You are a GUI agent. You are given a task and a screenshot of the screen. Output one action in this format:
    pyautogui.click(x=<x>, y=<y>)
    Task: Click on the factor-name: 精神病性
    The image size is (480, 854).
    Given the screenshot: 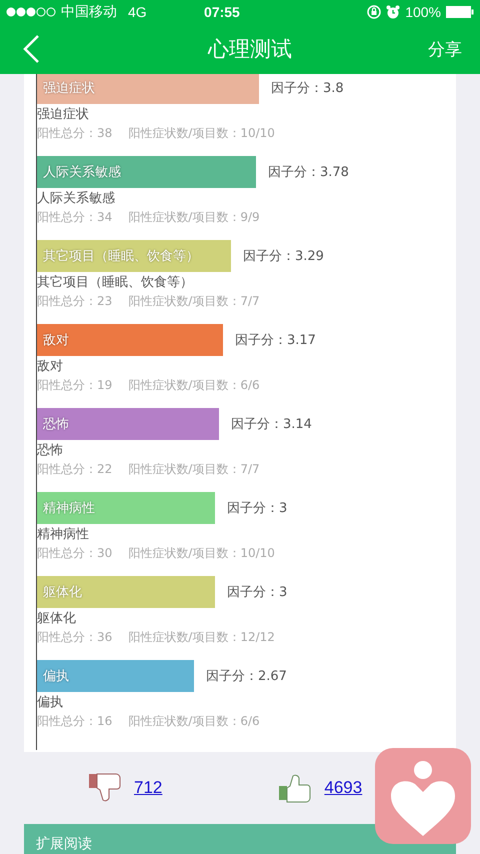 What is the action you would take?
    pyautogui.click(x=63, y=535)
    